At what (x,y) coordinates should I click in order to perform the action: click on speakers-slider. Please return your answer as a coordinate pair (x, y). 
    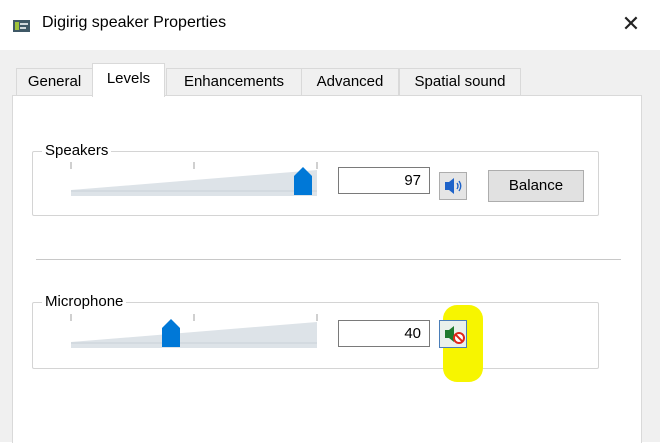
    Looking at the image, I should click on (194, 180).